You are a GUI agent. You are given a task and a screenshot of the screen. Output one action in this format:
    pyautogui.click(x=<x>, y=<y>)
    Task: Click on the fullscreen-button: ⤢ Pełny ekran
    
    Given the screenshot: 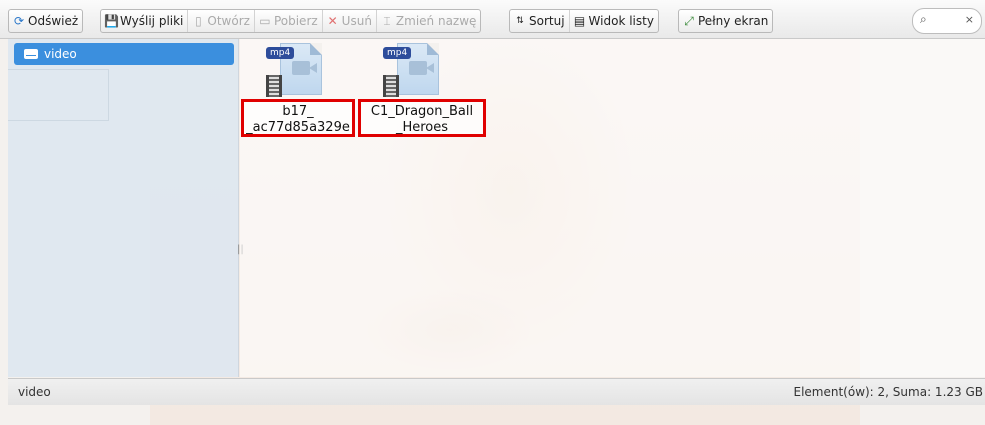 What is the action you would take?
    pyautogui.click(x=725, y=21)
    